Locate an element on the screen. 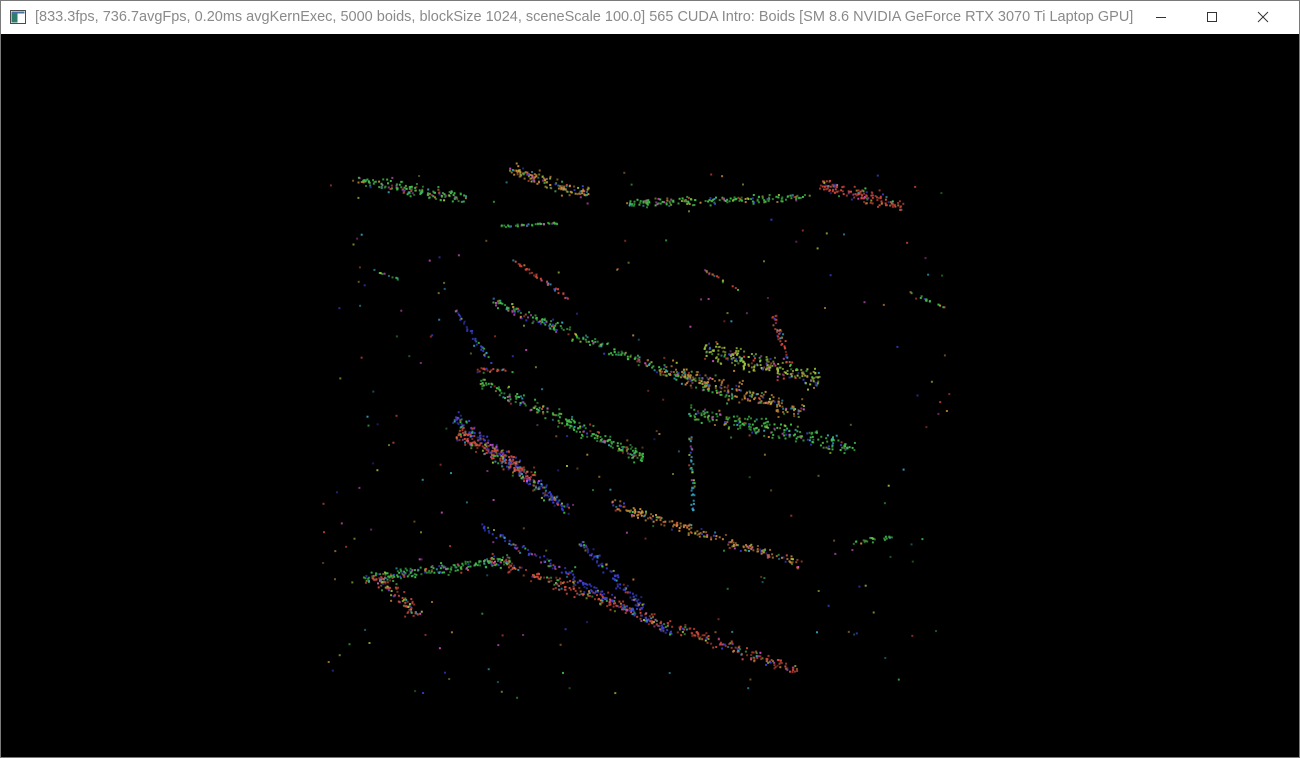 This screenshot has width=1300, height=758. console-window-icon is located at coordinates (18, 17).